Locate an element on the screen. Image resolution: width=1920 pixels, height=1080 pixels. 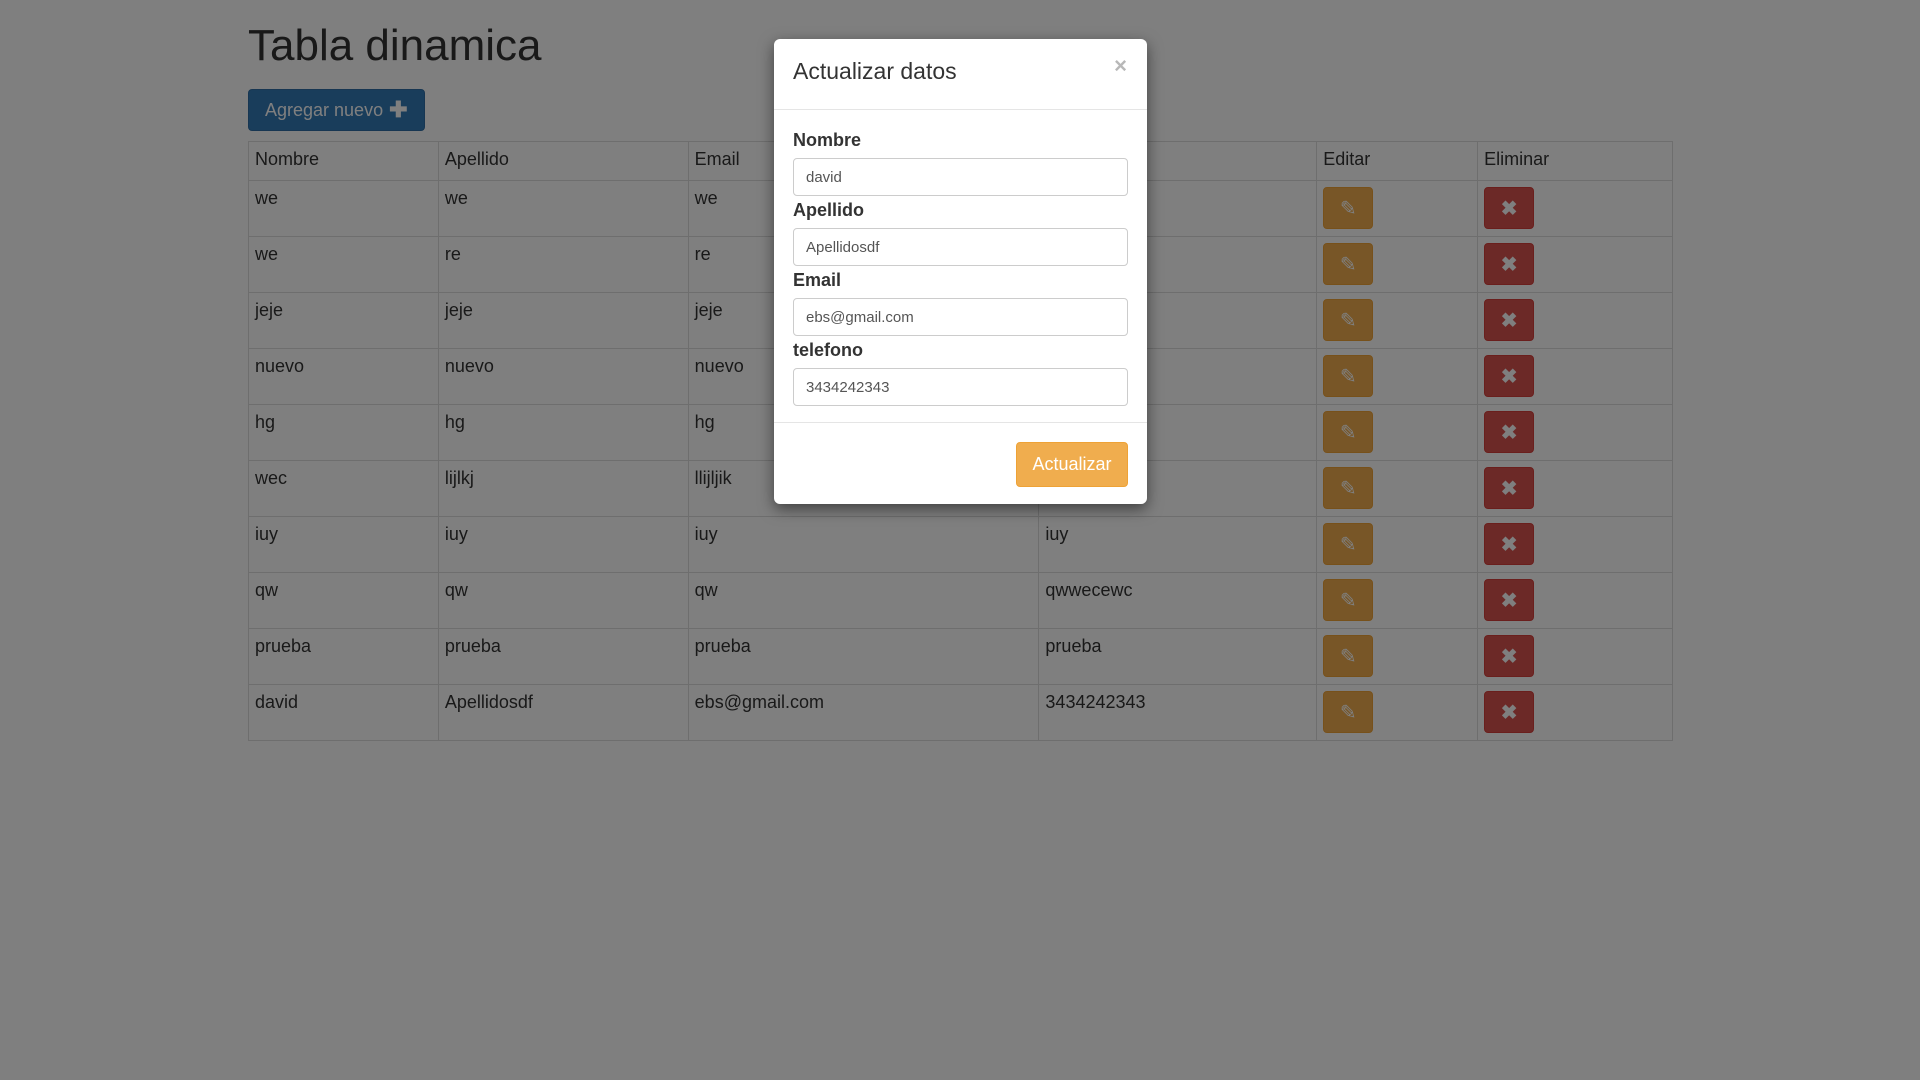
modal-header: Actualizar datos × is located at coordinates (960, 74).